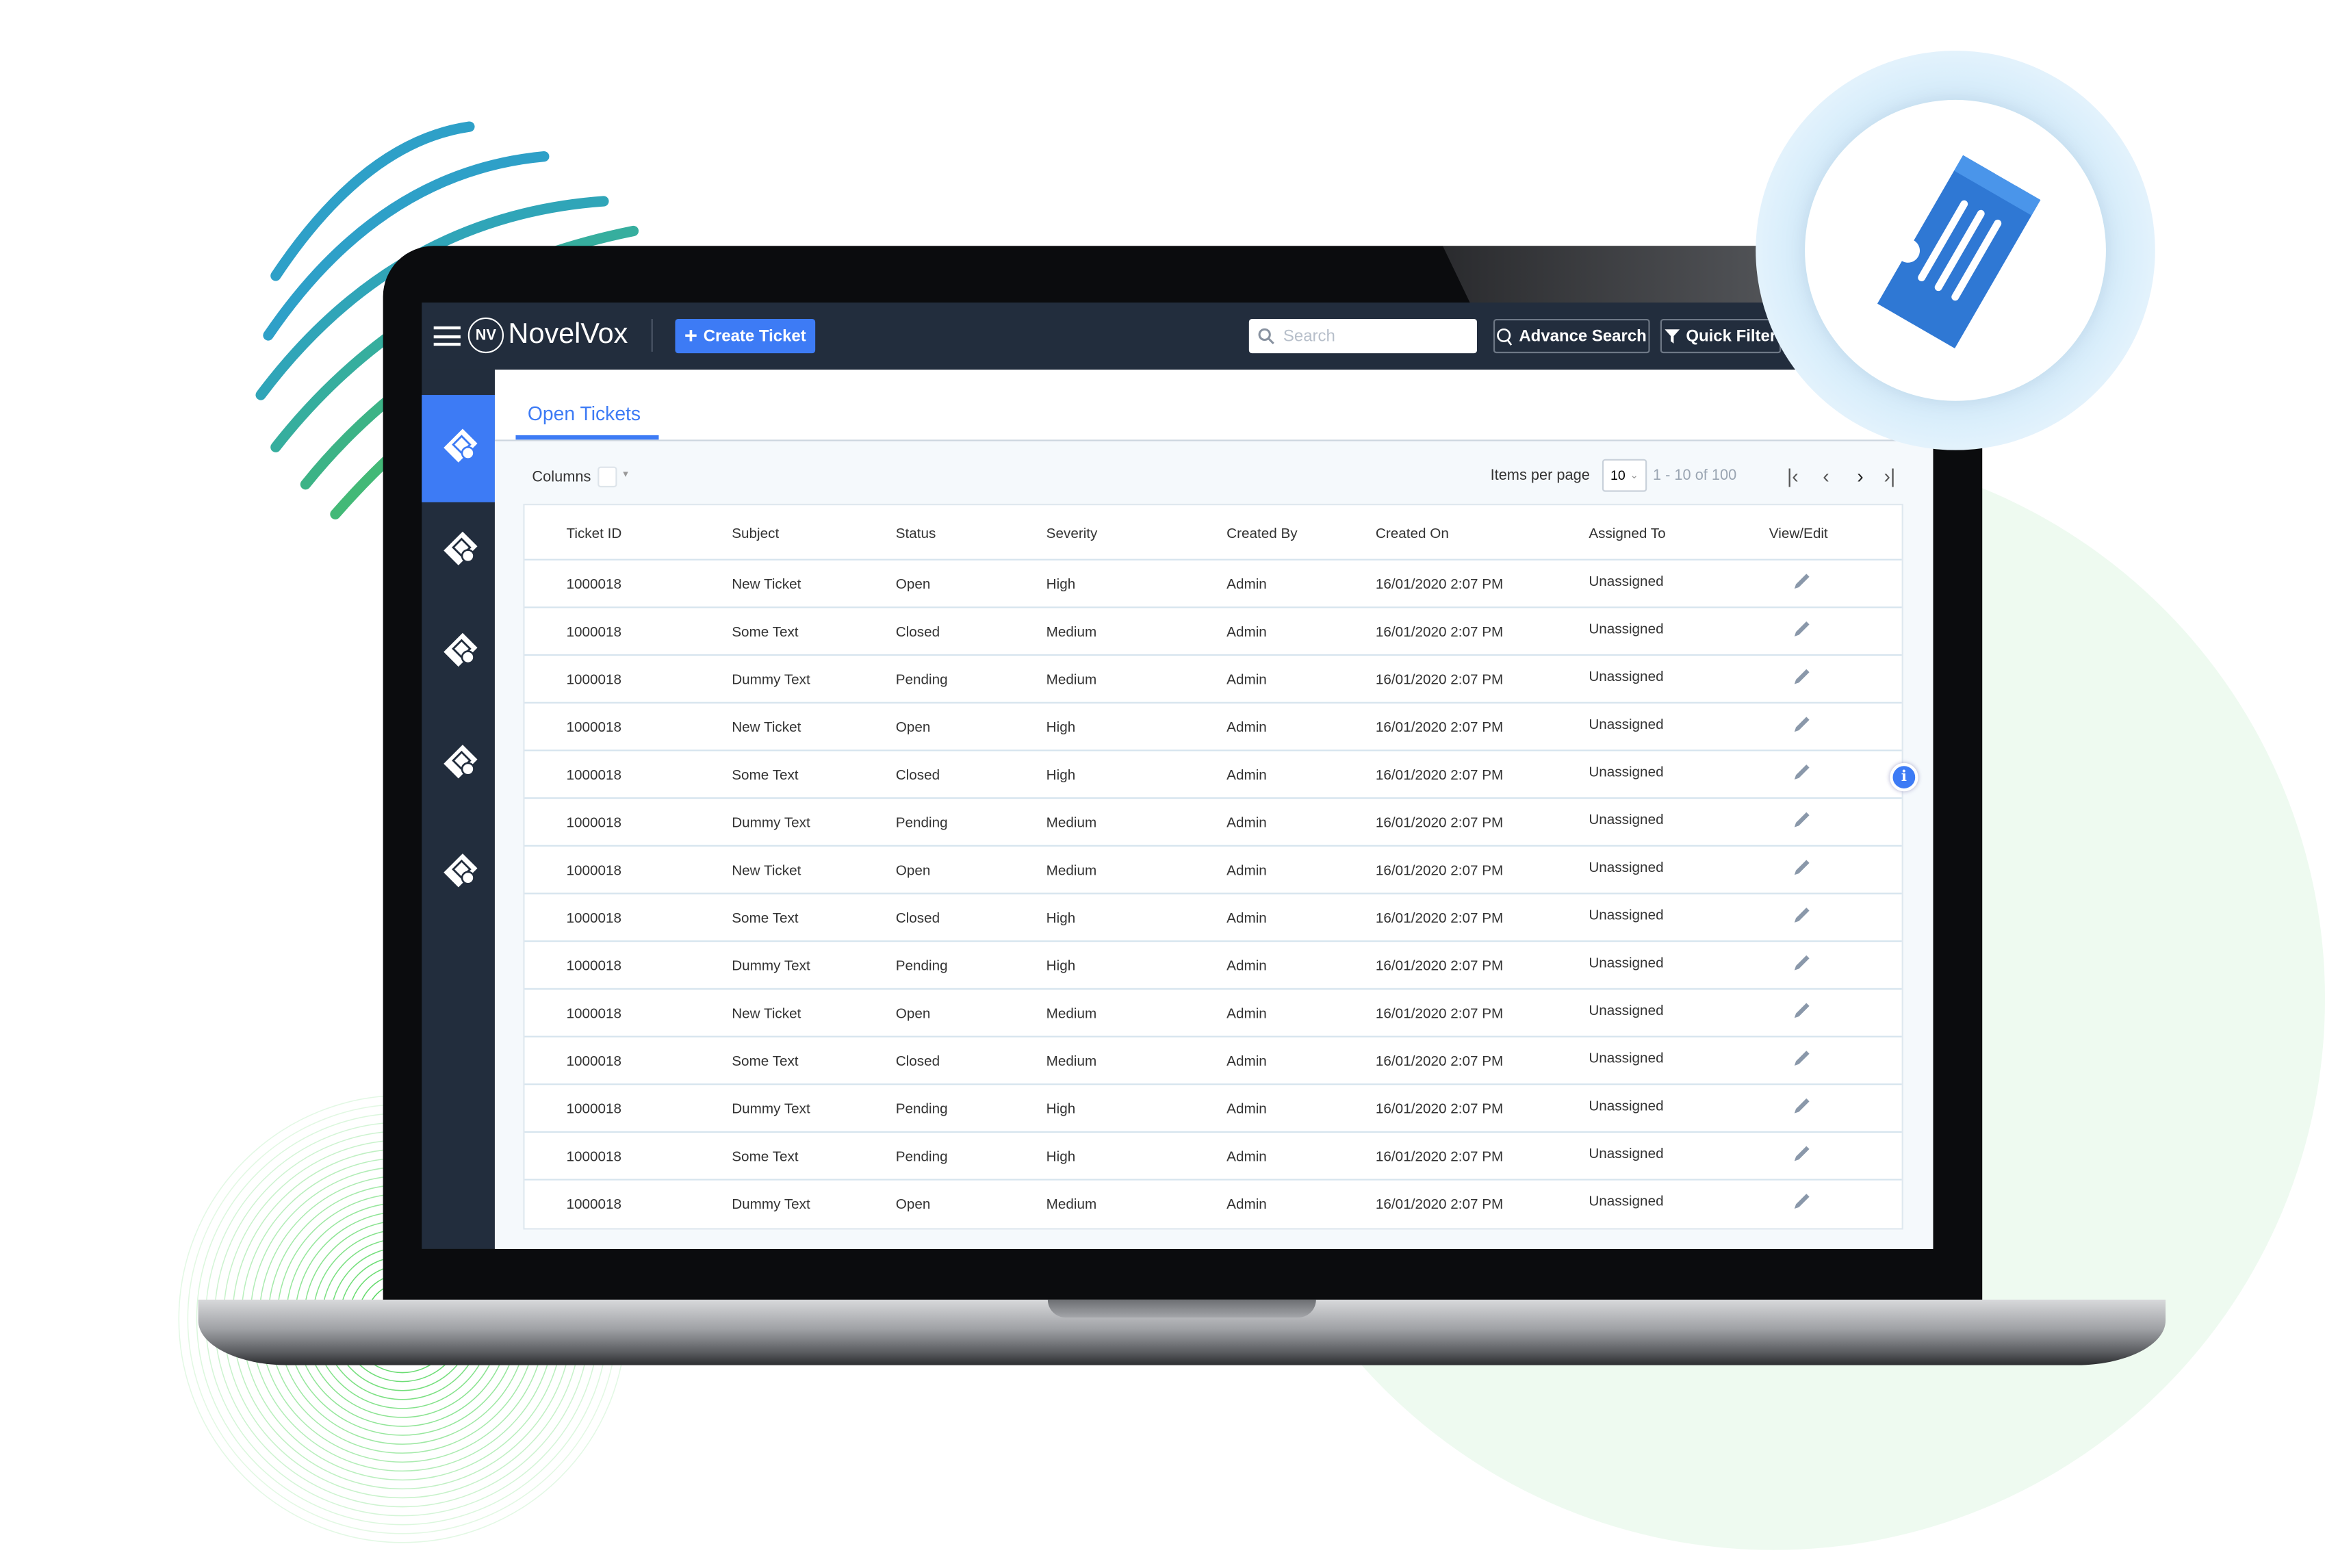 The image size is (2325, 1568). Describe the element at coordinates (1072, 534) in the screenshot. I see `column-header: Severity` at that location.